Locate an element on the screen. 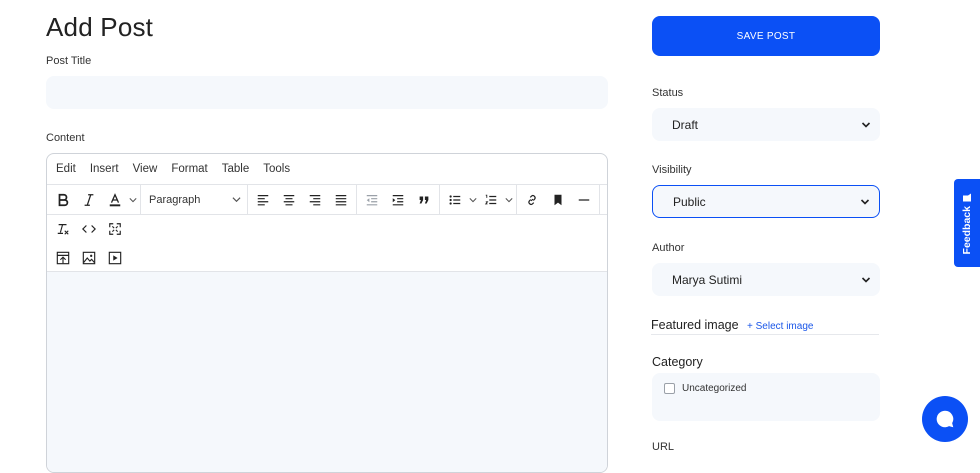 The width and height of the screenshot is (980, 473). code-button is located at coordinates (89, 229).